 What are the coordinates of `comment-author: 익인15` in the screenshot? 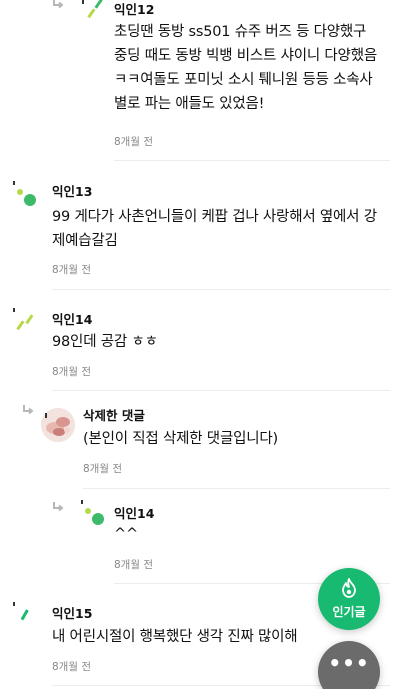 It's located at (72, 612).